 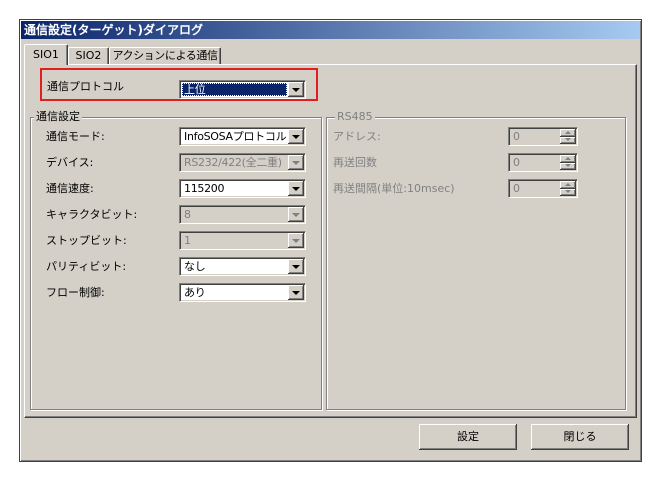 What do you see at coordinates (242, 240) in the screenshot?
I see `stop-bits-dropdown: 1` at bounding box center [242, 240].